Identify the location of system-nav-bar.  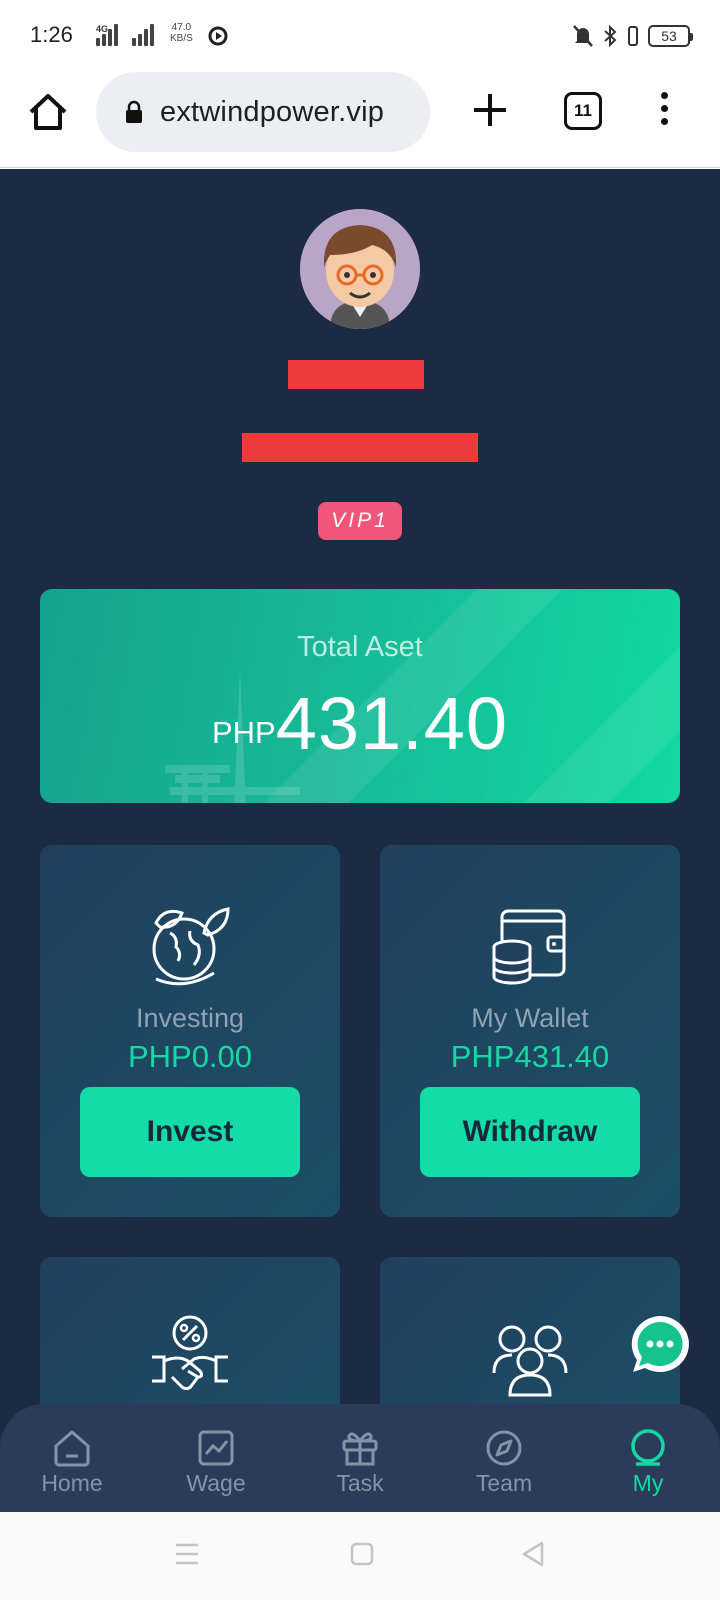
(360, 1556).